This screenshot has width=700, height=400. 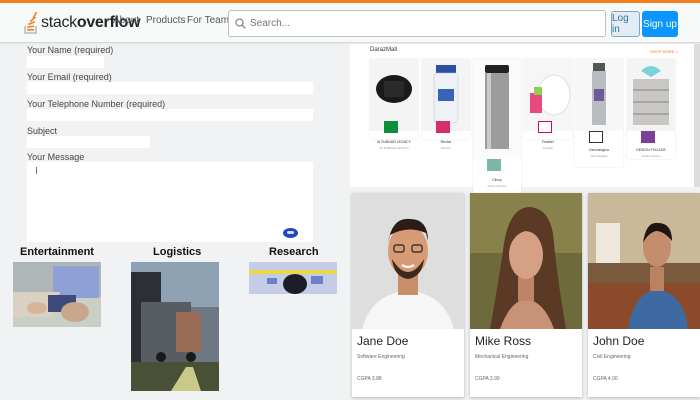 I want to click on email-field, so click(x=170, y=88).